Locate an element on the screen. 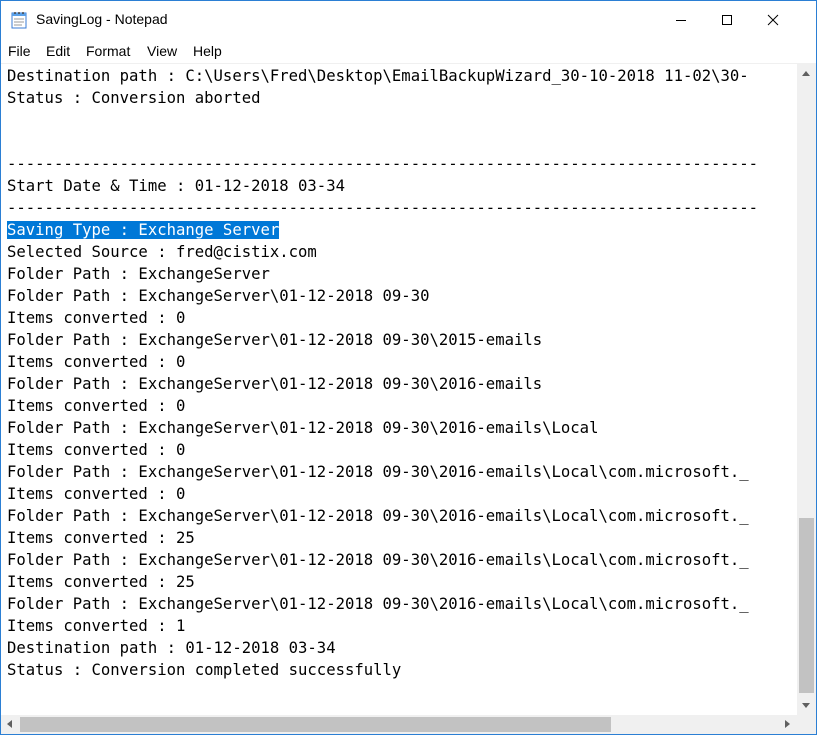  line-text: Destination path : 01-12-2018 03-34 is located at coordinates (171, 648).